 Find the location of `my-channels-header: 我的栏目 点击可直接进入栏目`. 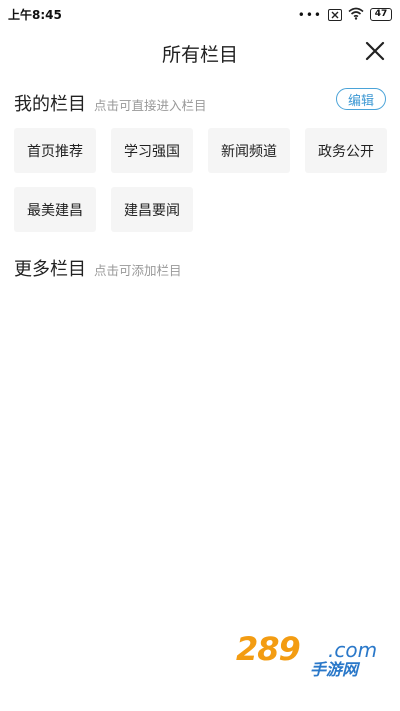

my-channels-header: 我的栏目 点击可直接进入栏目 is located at coordinates (110, 103).